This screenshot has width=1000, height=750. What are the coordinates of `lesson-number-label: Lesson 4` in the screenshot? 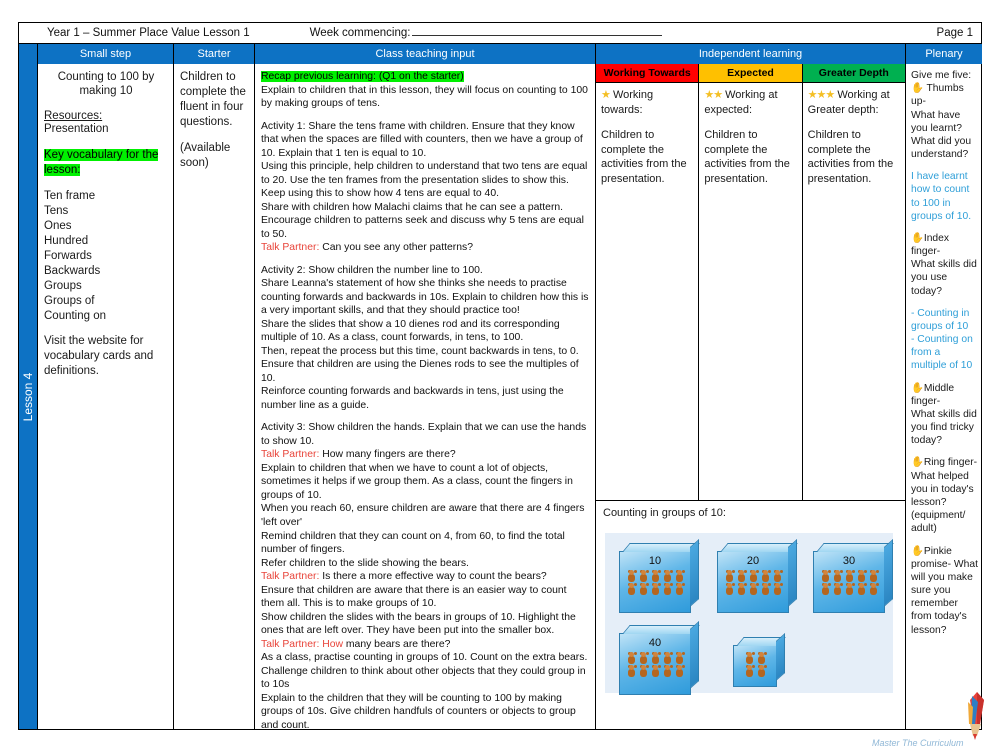 It's located at (28, 396).